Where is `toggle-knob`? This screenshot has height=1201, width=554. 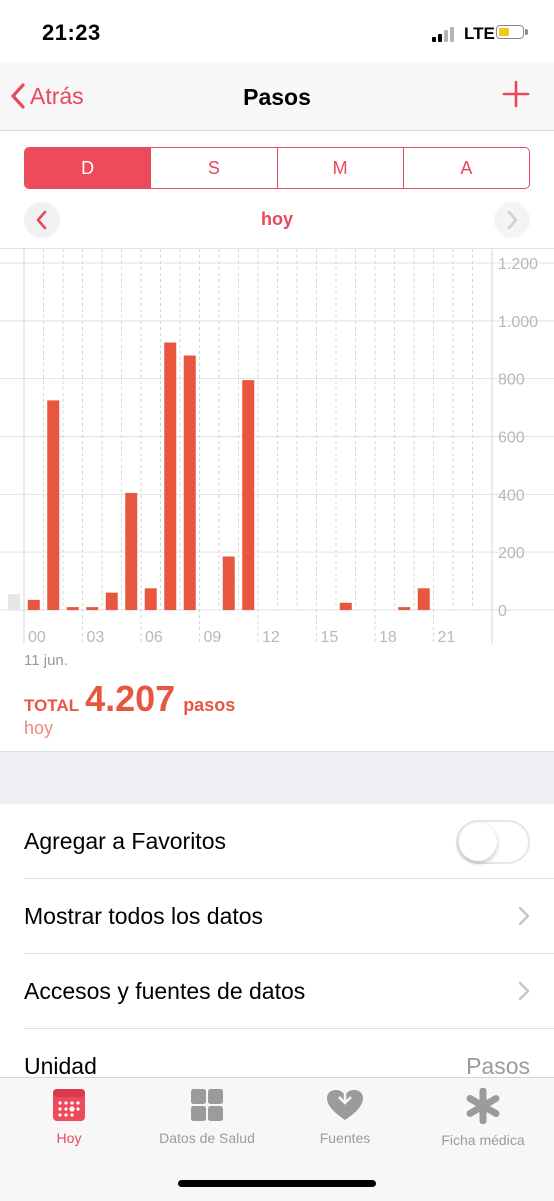 toggle-knob is located at coordinates (478, 842).